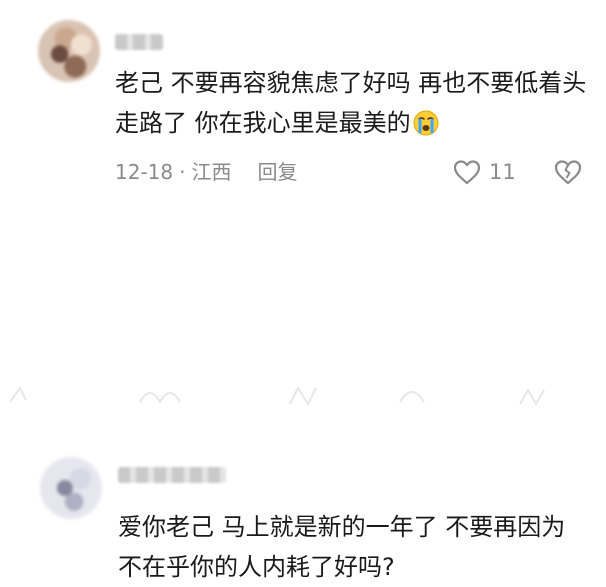  I want to click on comment-body: 爱你老己 马上就是新的一年了 不要再因为不在乎你的人内耗了好吗?, so click(342, 547).